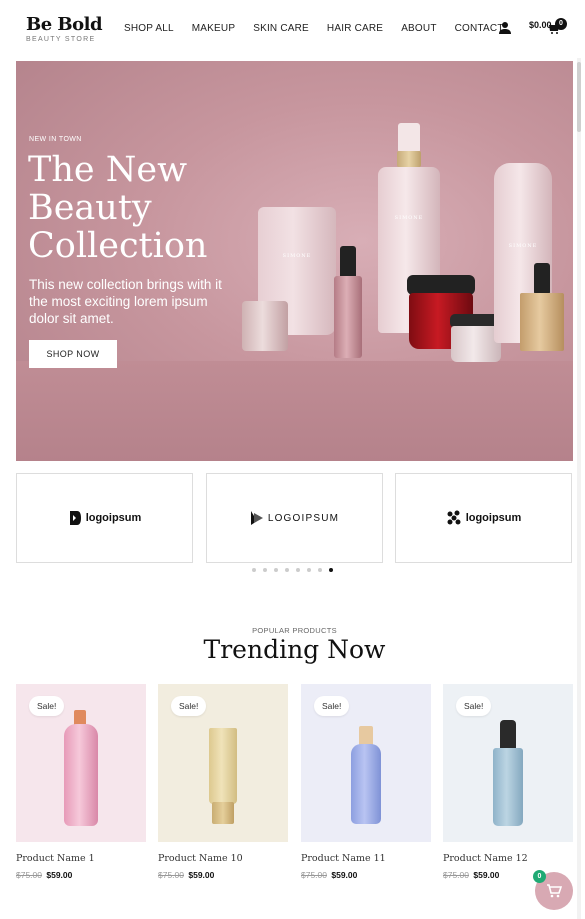 Image resolution: width=585 pixels, height=919 pixels. I want to click on tube-body, so click(223, 766).